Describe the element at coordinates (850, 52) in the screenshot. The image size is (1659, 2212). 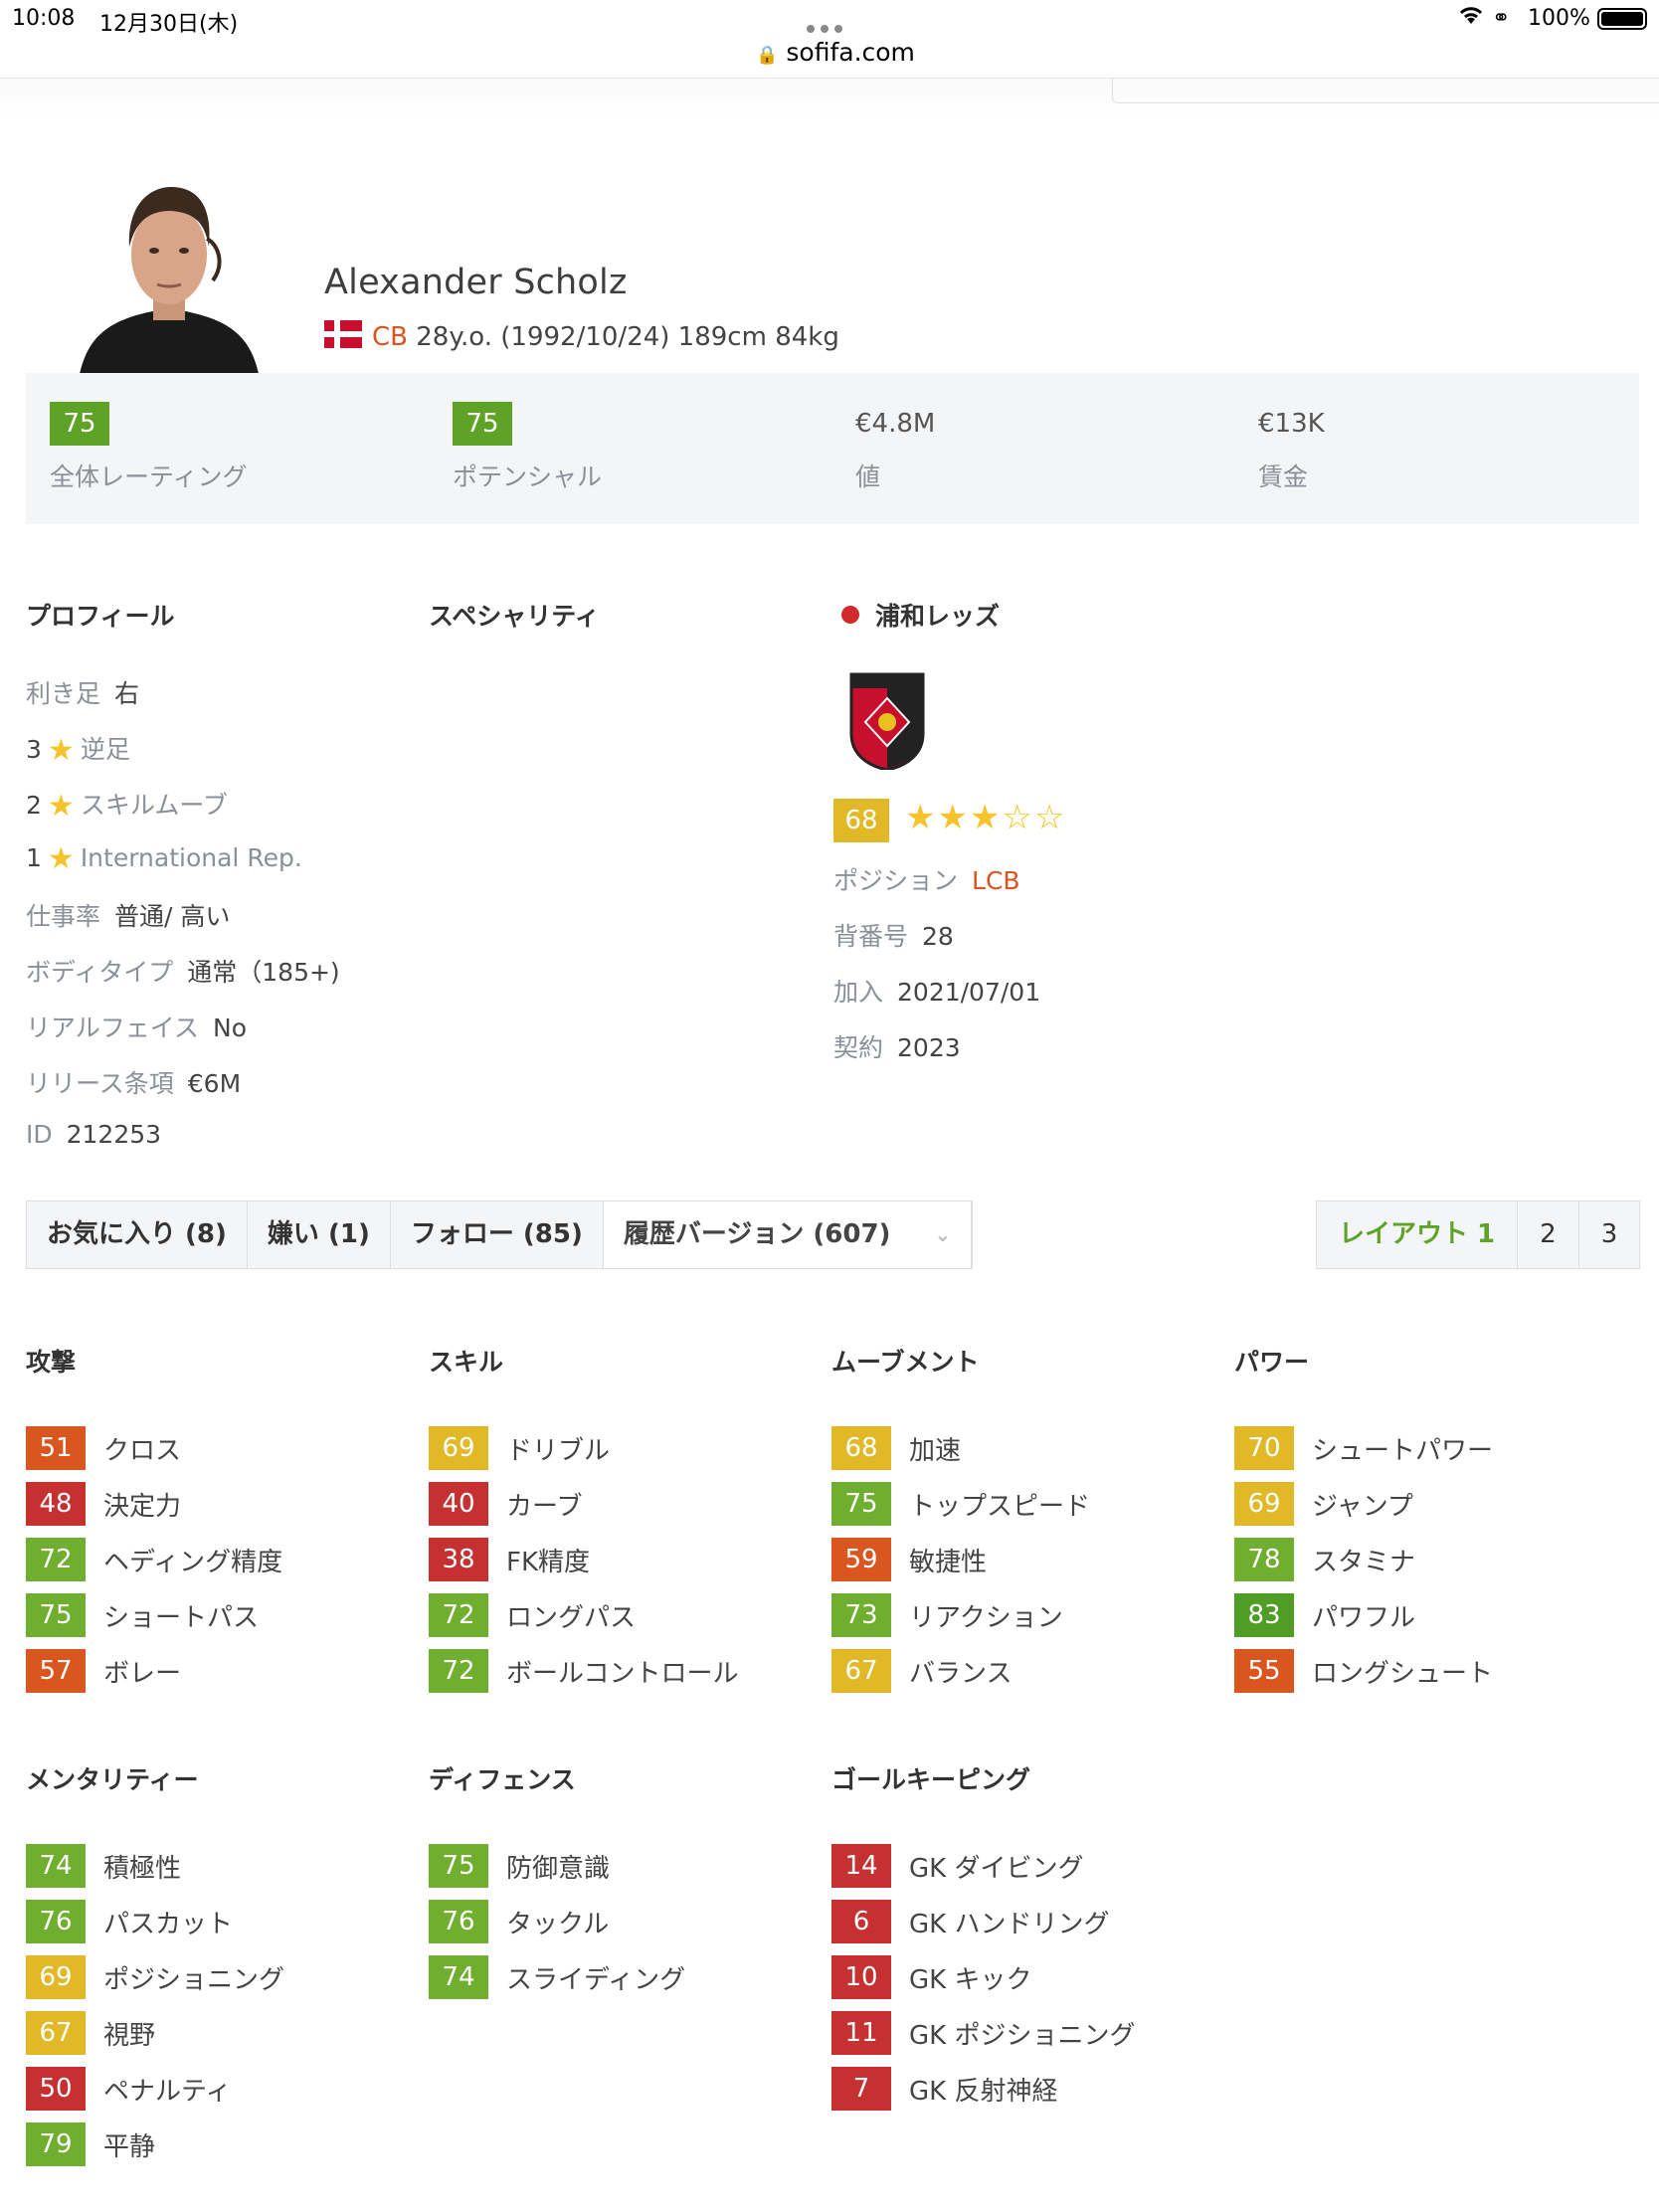
I see `url-text: sofifa.com` at that location.